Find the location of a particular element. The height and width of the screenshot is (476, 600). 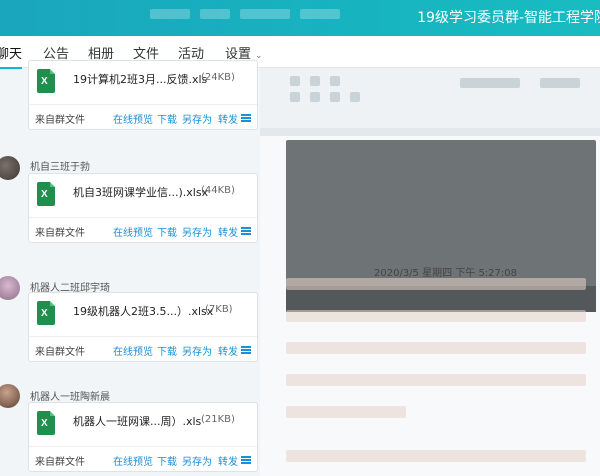

file-name: 机自3班网课学业信...).xlsx is located at coordinates (140, 192).